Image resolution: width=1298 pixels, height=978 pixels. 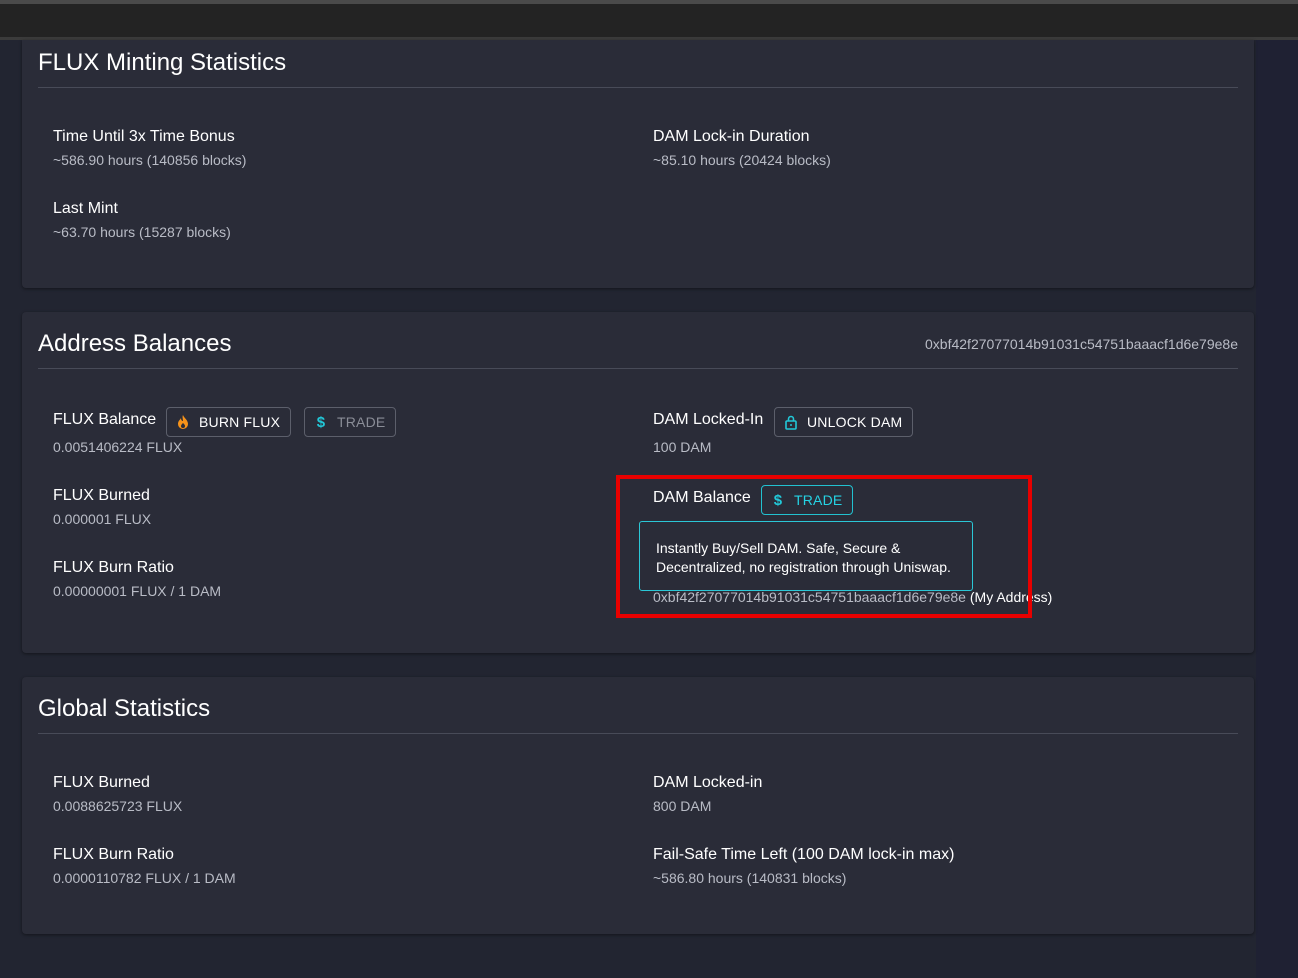 I want to click on burn-flux-label: BURN FLUX, so click(x=240, y=422).